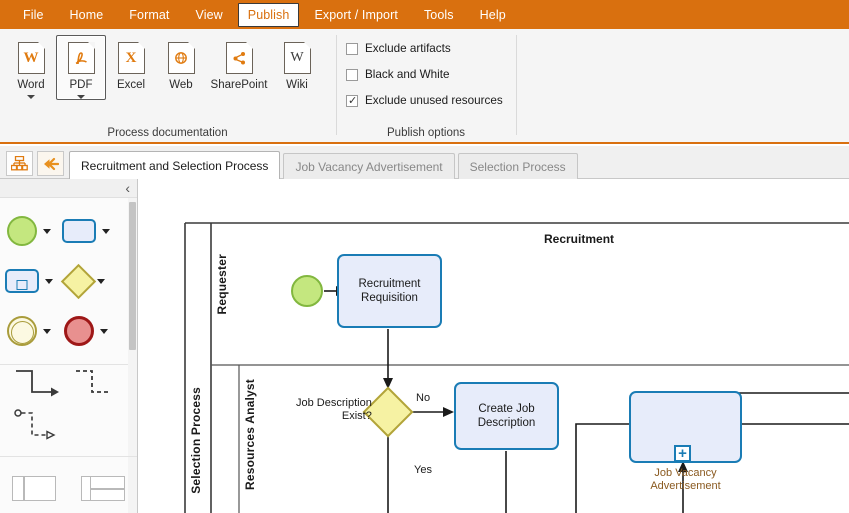 The image size is (849, 513). I want to click on menu-item-help: Help, so click(493, 14).